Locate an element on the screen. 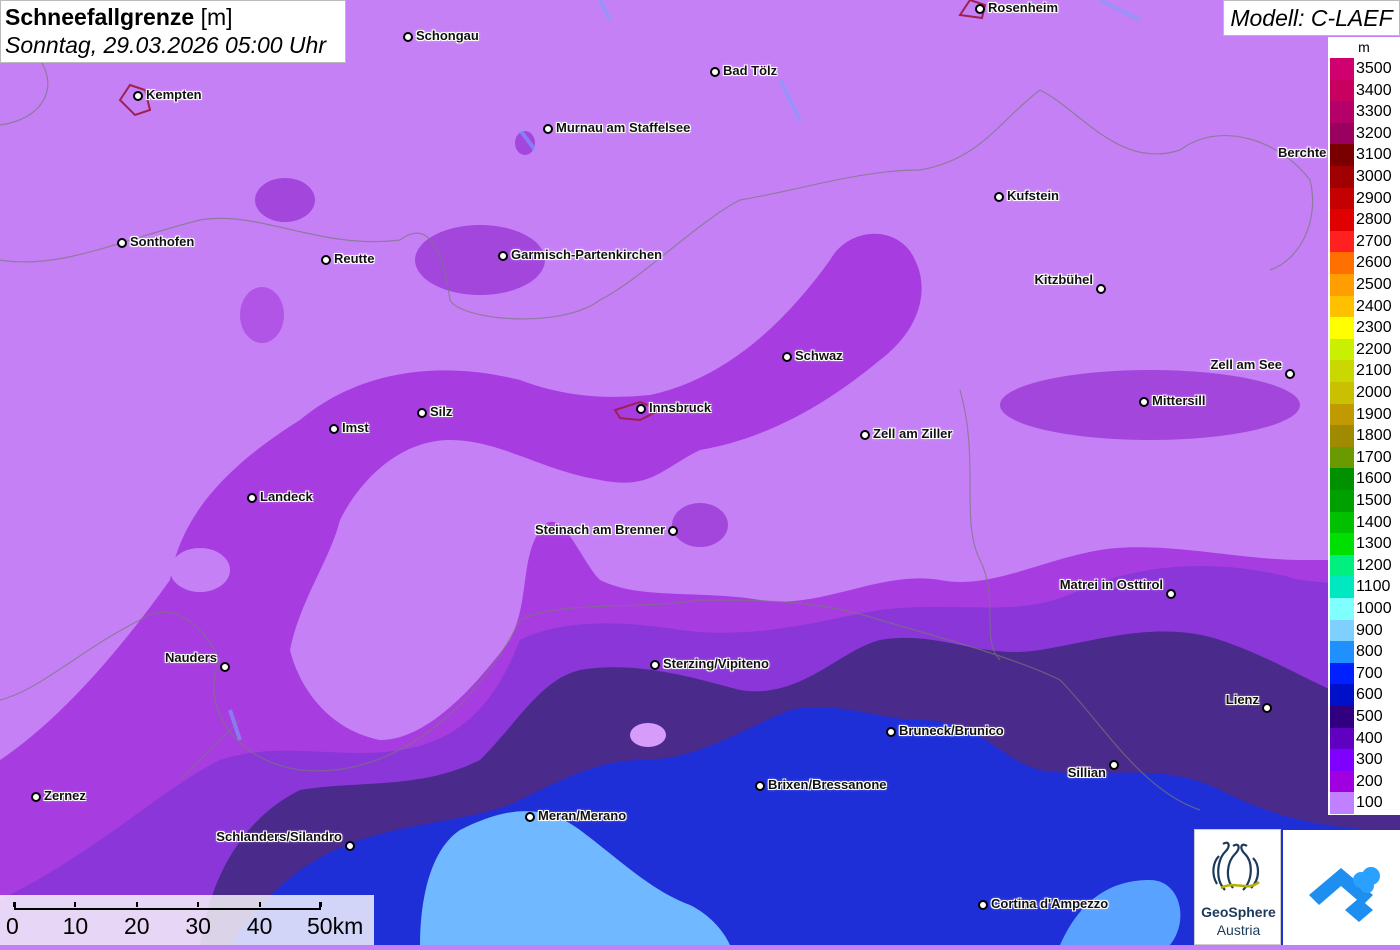 This screenshot has width=1400, height=950. city-label: Steinach am Brenner is located at coordinates (600, 529).